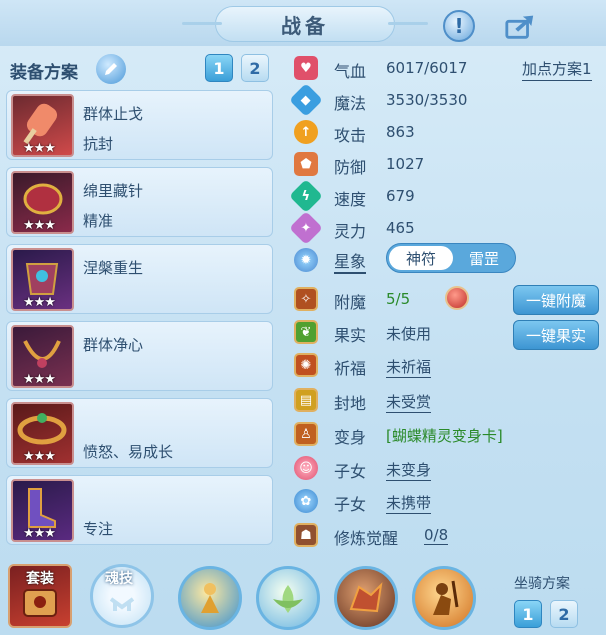 The width and height of the screenshot is (606, 635). I want to click on attr-value-spirit: 465, so click(400, 228).